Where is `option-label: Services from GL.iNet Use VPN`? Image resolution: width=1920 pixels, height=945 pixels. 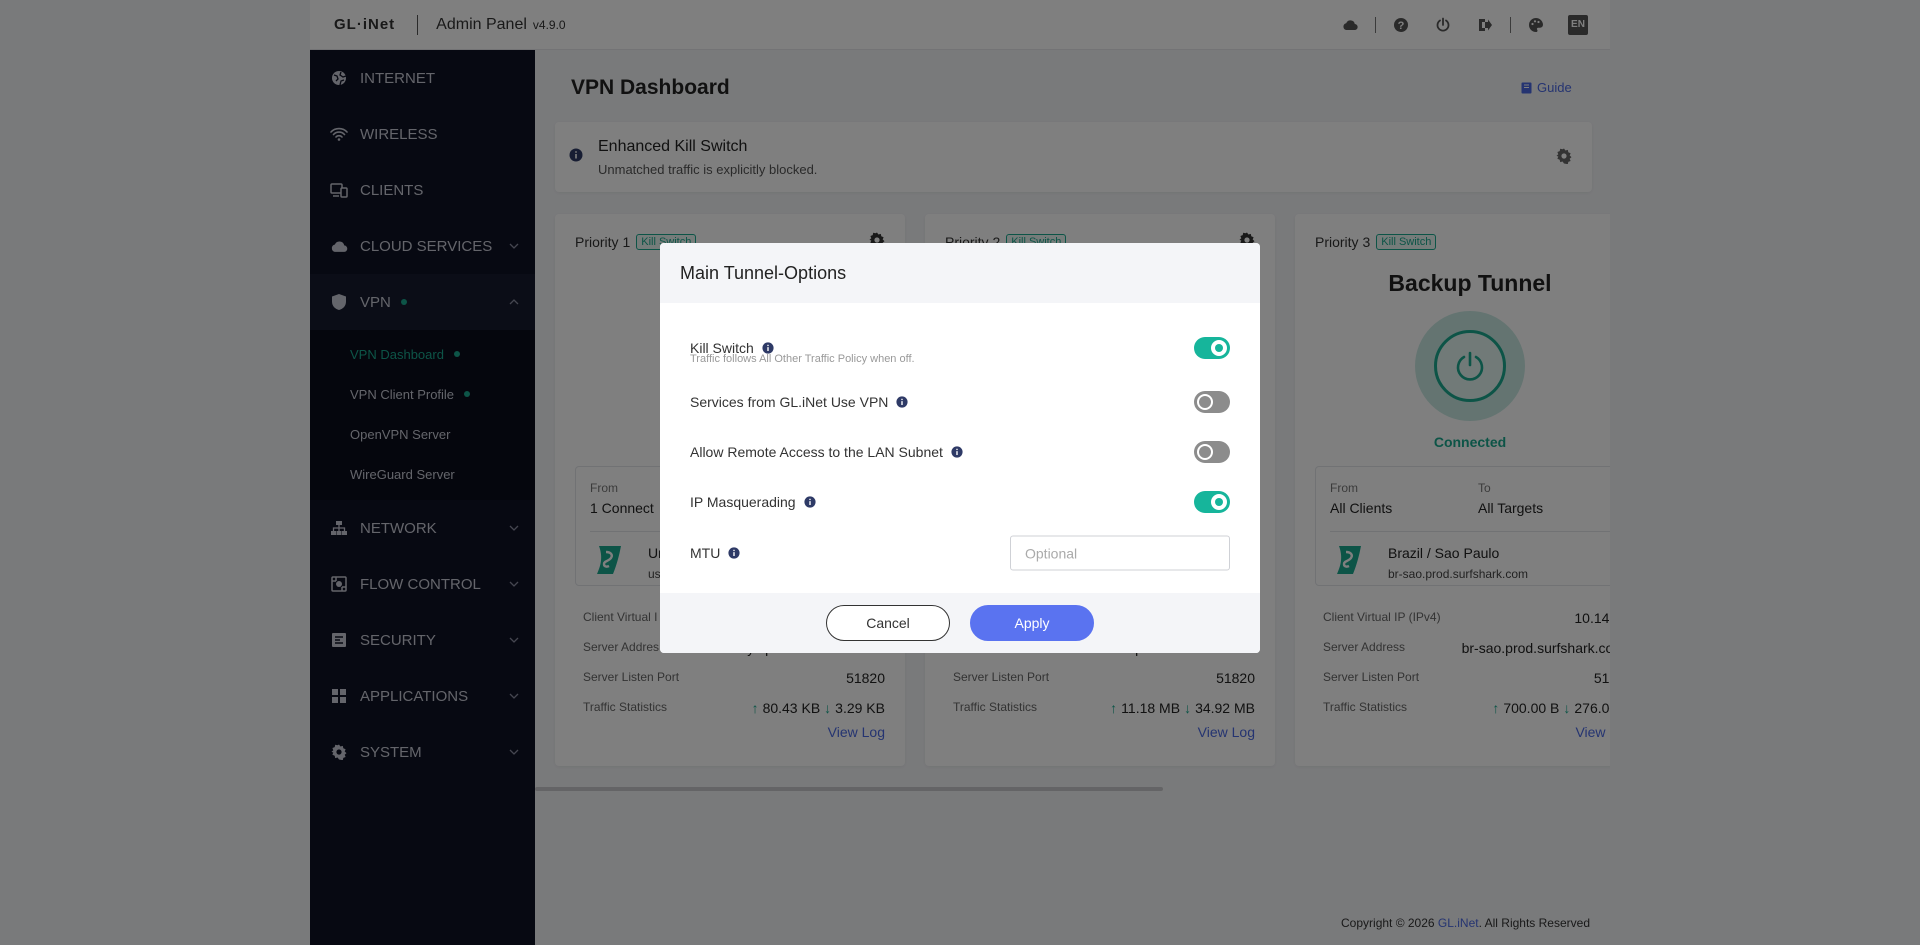
option-label: Services from GL.iNet Use VPN is located at coordinates (799, 402).